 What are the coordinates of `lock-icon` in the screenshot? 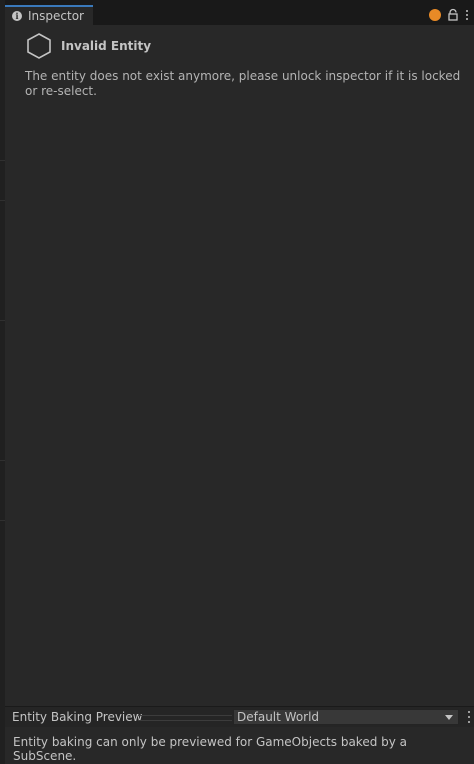 It's located at (453, 15).